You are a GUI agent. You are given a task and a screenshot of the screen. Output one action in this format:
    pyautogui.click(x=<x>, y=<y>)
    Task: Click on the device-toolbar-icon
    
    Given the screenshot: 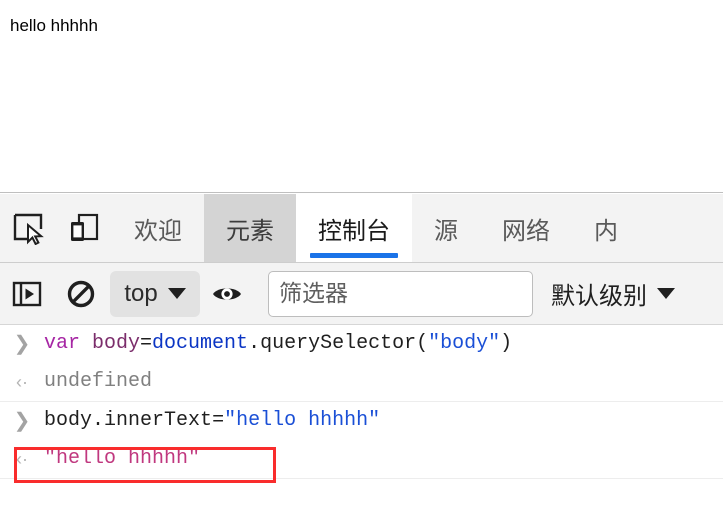 What is the action you would take?
    pyautogui.click(x=84, y=228)
    